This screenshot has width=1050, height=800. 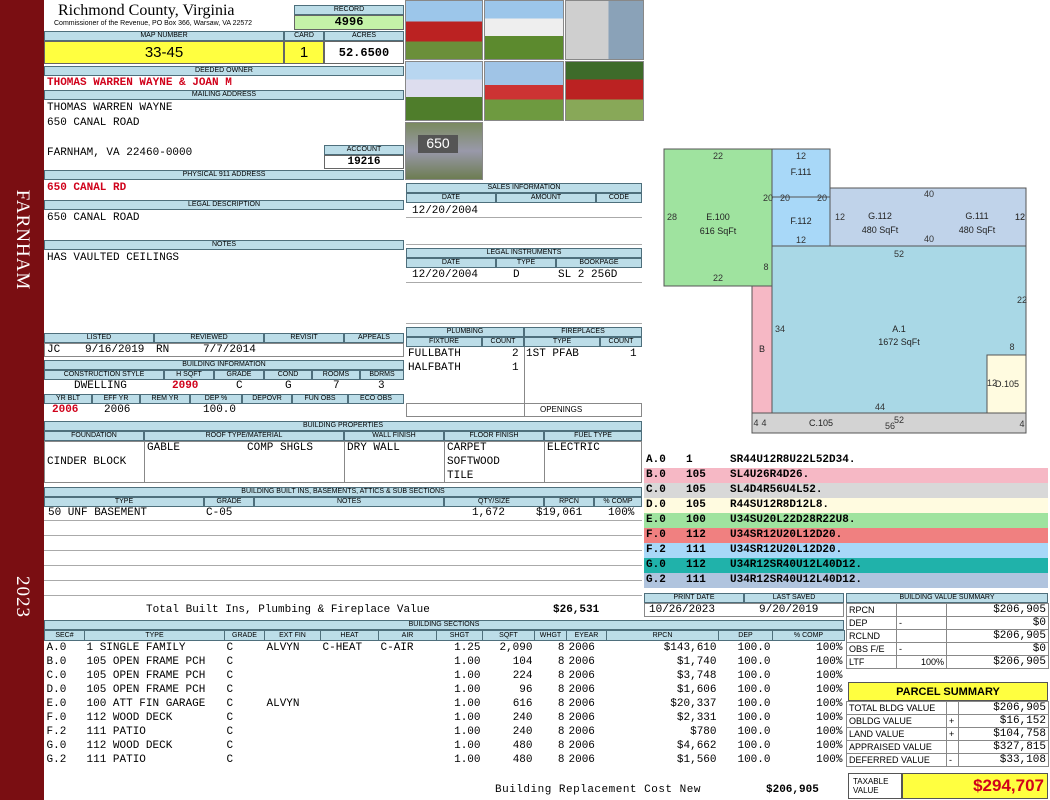 What do you see at coordinates (921, 636) in the screenshot?
I see `summary-cell` at bounding box center [921, 636].